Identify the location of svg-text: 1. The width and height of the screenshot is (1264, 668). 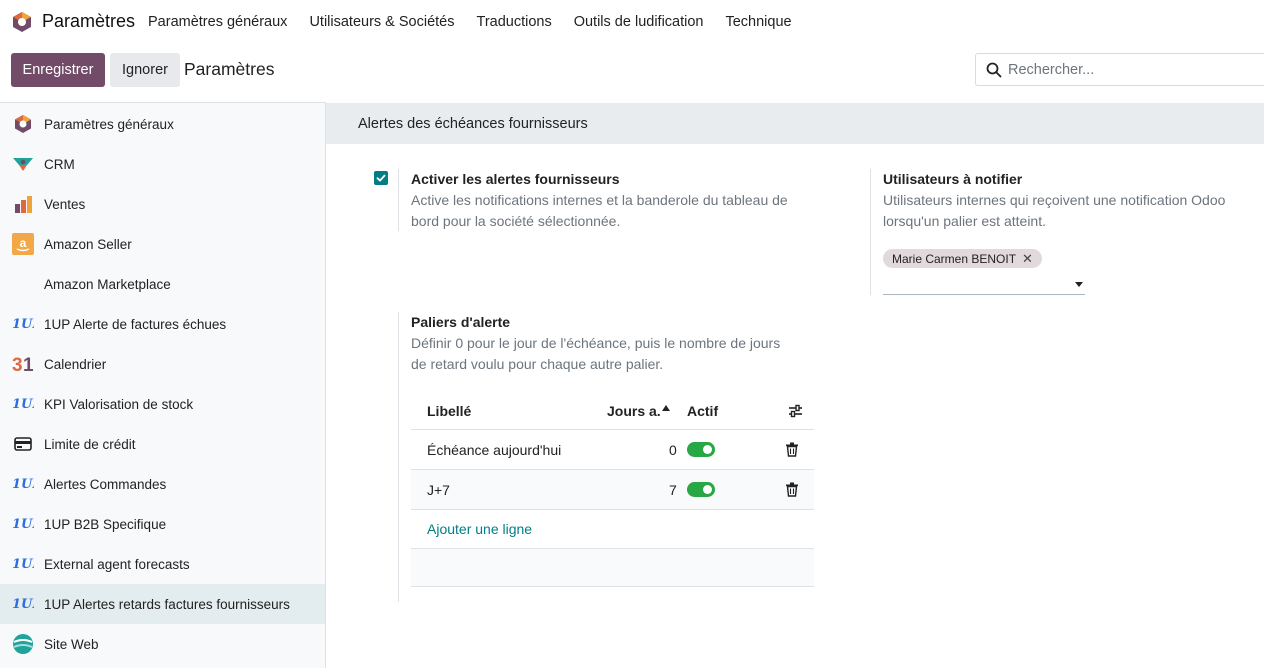
(28, 364).